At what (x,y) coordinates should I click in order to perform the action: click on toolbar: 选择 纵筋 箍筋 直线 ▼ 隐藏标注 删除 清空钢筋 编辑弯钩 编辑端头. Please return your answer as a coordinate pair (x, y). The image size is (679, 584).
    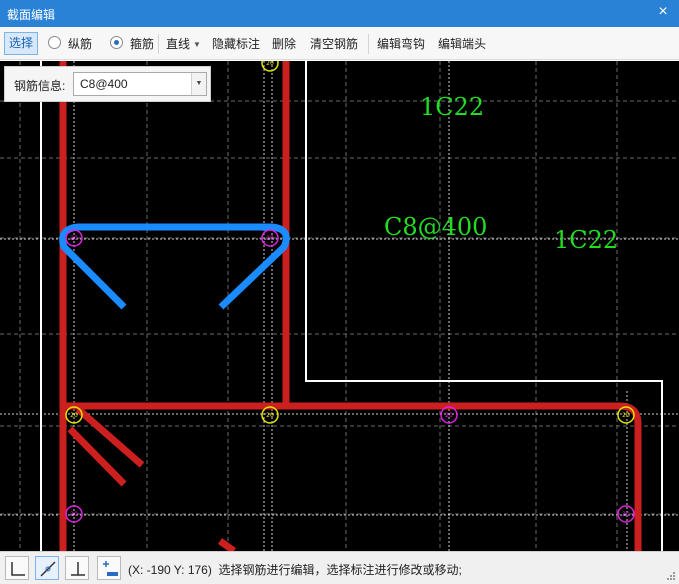
    Looking at the image, I should click on (339, 43).